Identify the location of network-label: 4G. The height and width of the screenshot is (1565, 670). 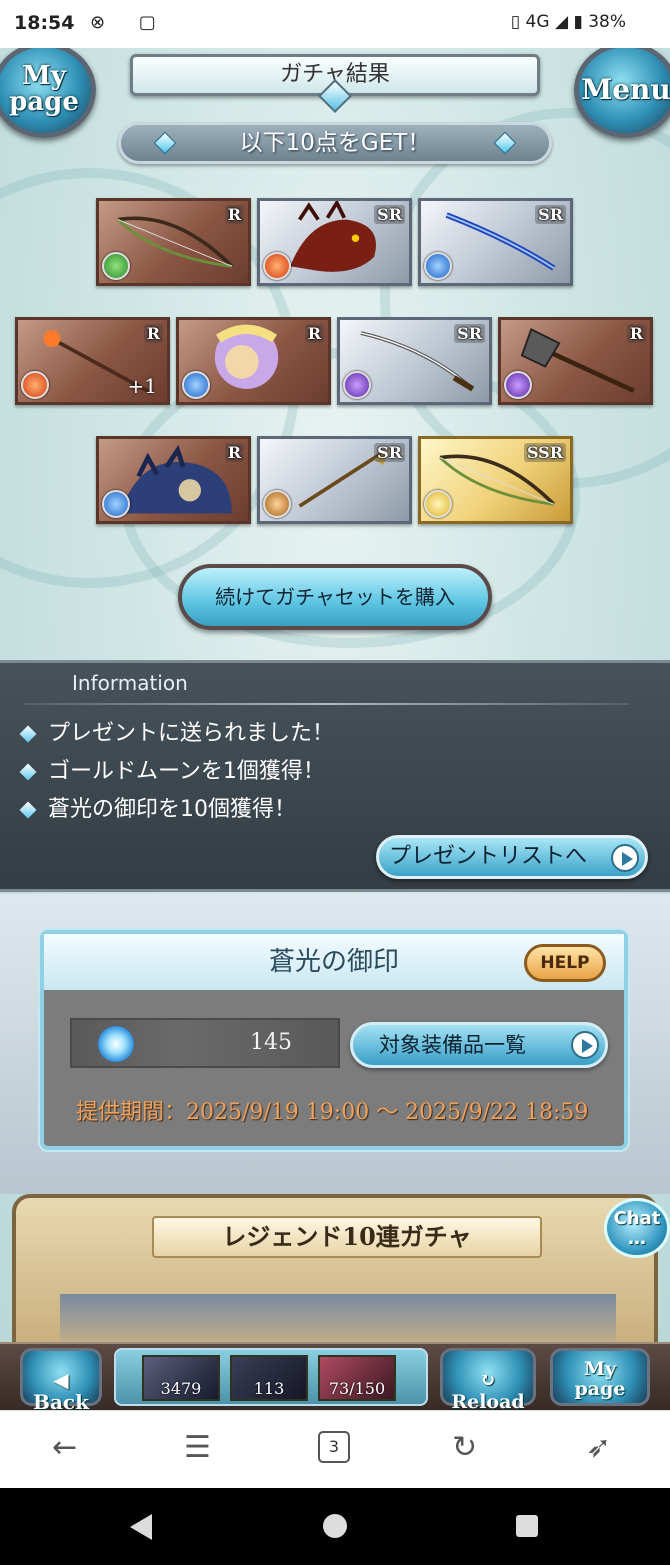
(537, 22).